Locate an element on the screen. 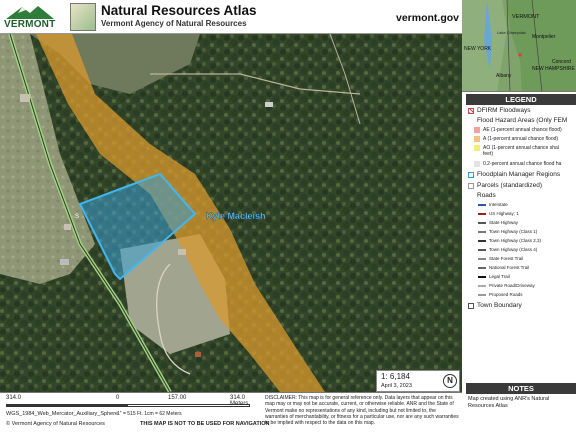  legend-item: Flood Hazard Areas (Only FEM is located at coordinates (521, 121).